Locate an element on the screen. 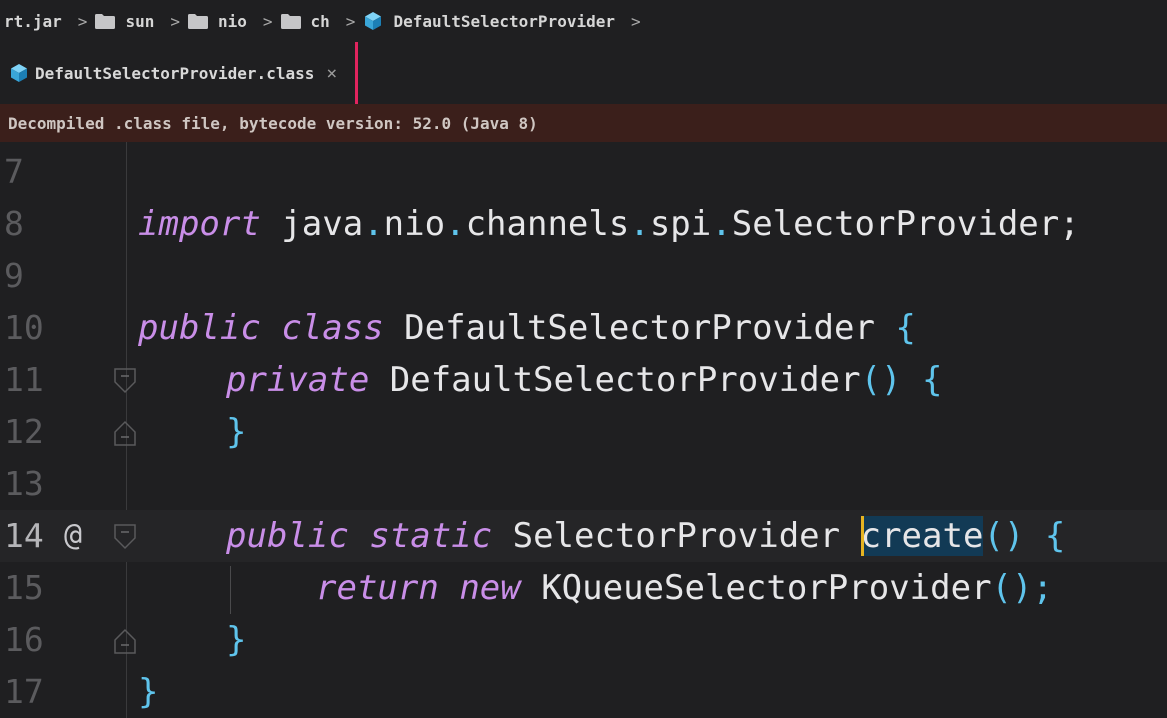  breadcrumb-item-label: ch is located at coordinates (320, 21).